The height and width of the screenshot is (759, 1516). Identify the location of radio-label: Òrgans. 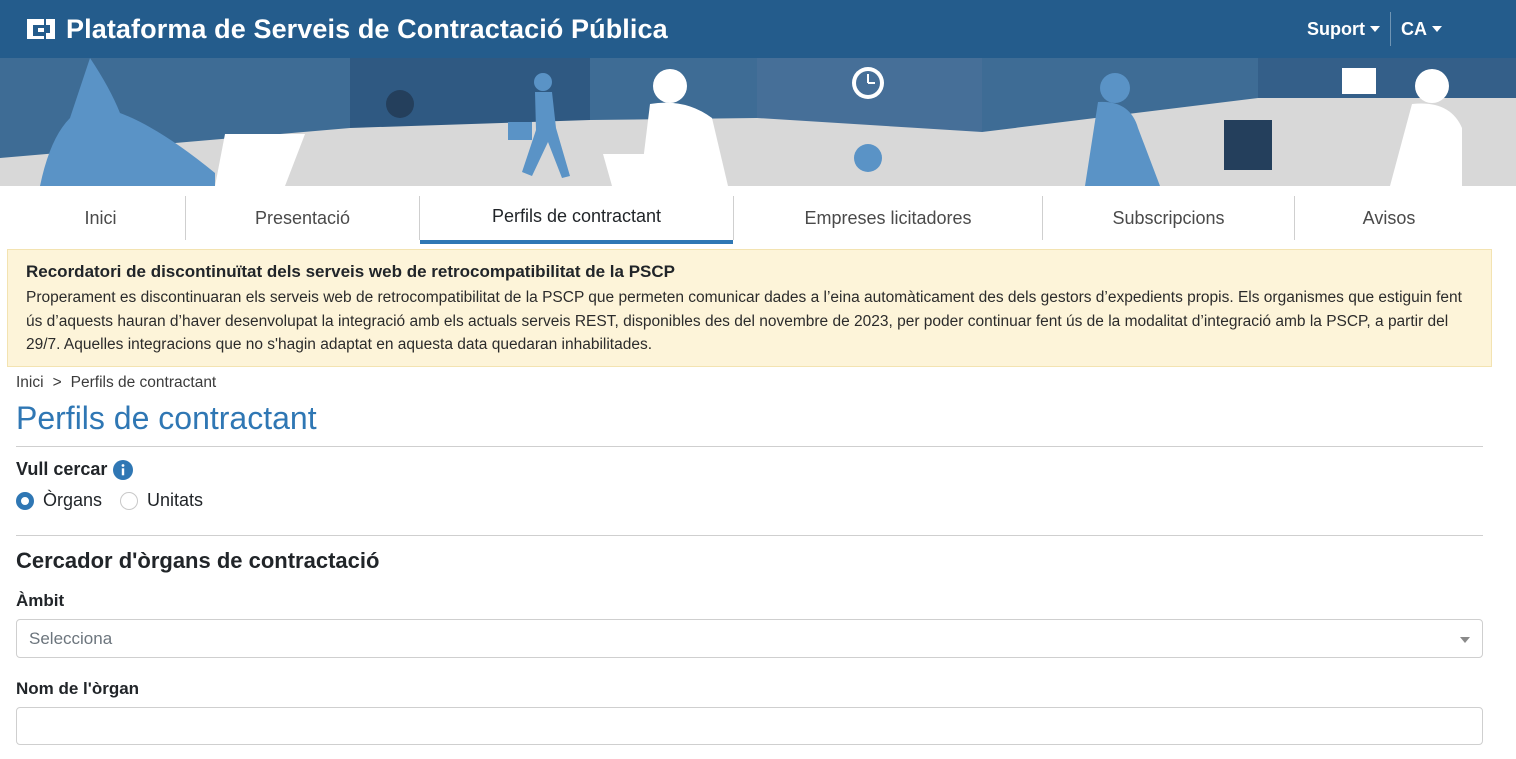
(73, 500).